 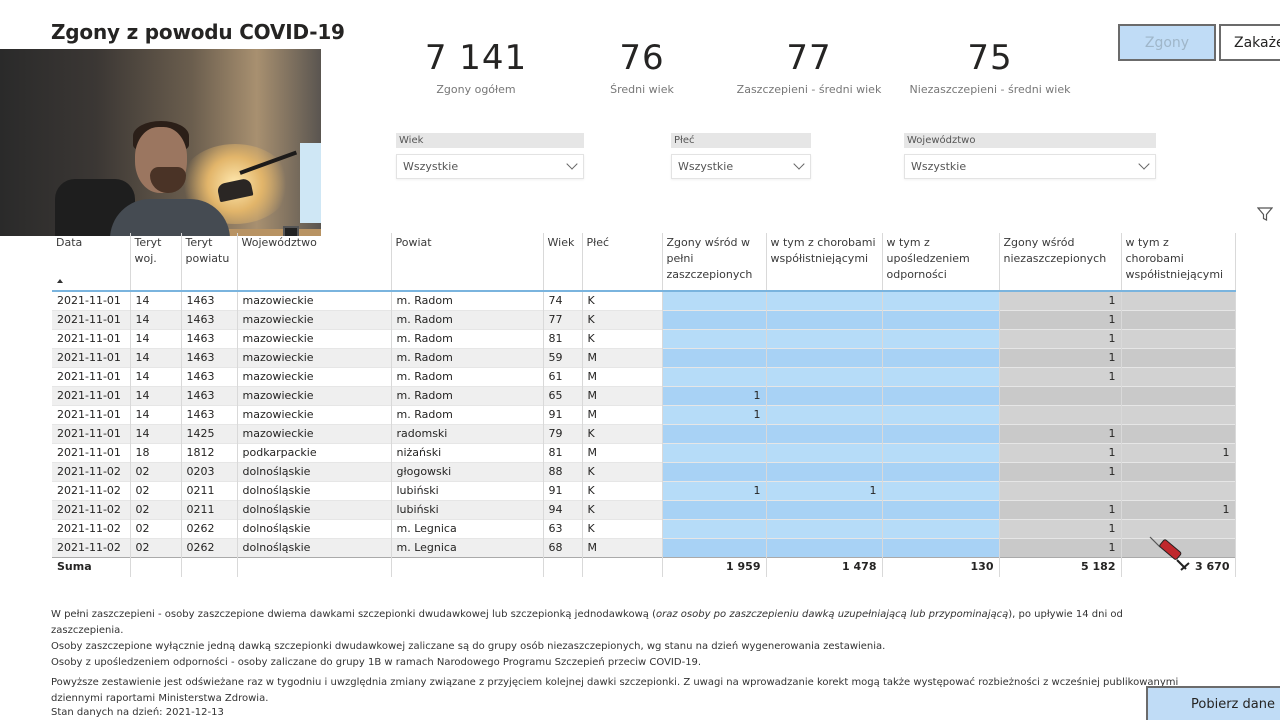 I want to click on table-row: 2021-11-01 14 1463 mazowieckie m. Radom 91 M 1, so click(x=644, y=415).